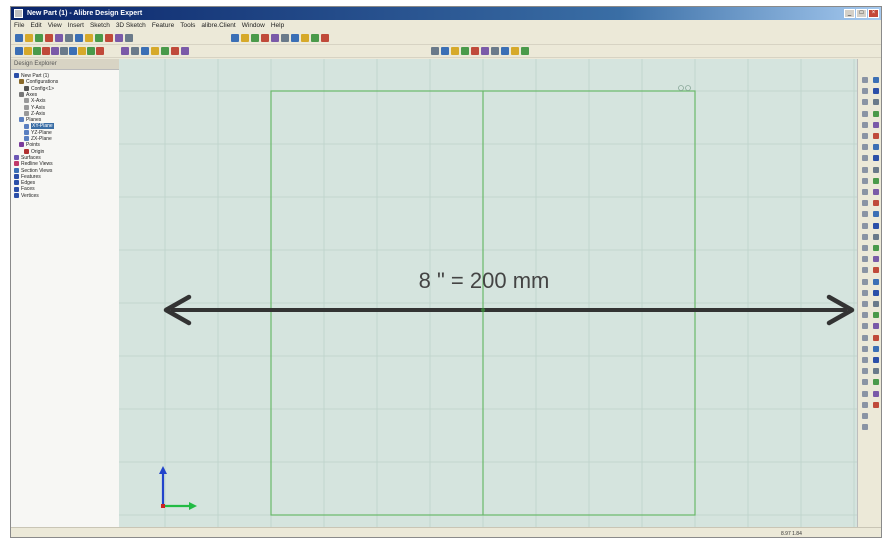 The width and height of the screenshot is (888, 544). Describe the element at coordinates (24, 183) in the screenshot. I see `tree-item: Edges` at that location.